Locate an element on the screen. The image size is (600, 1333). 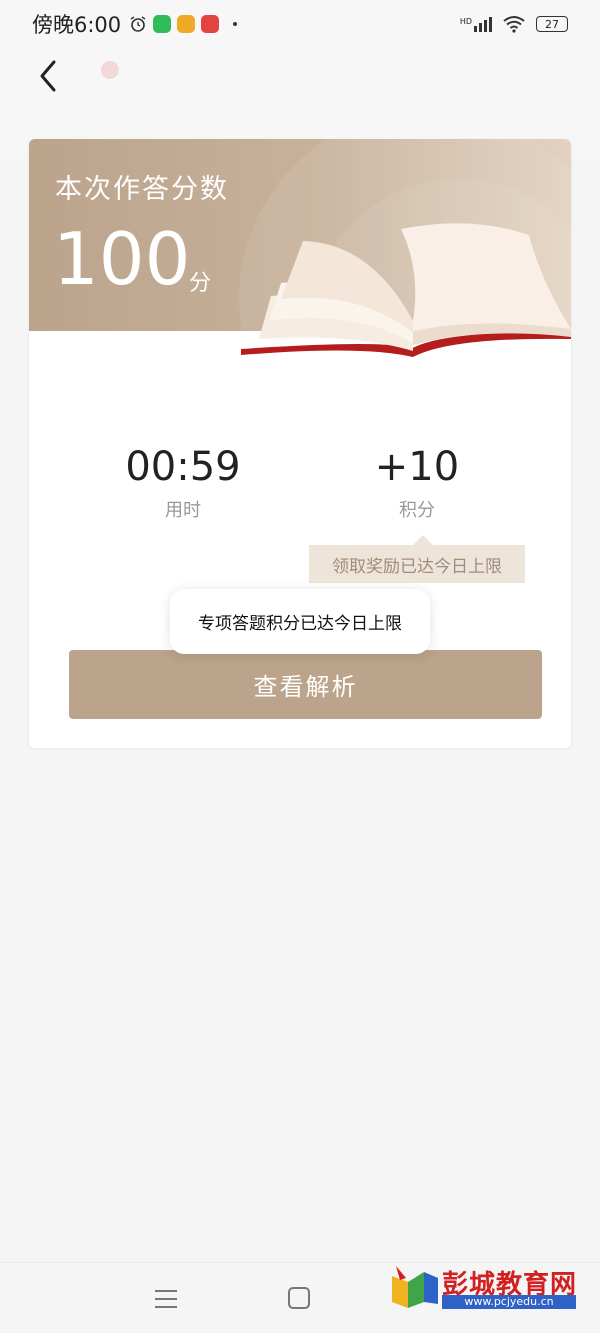
battery-level: 27 is located at coordinates (552, 24).